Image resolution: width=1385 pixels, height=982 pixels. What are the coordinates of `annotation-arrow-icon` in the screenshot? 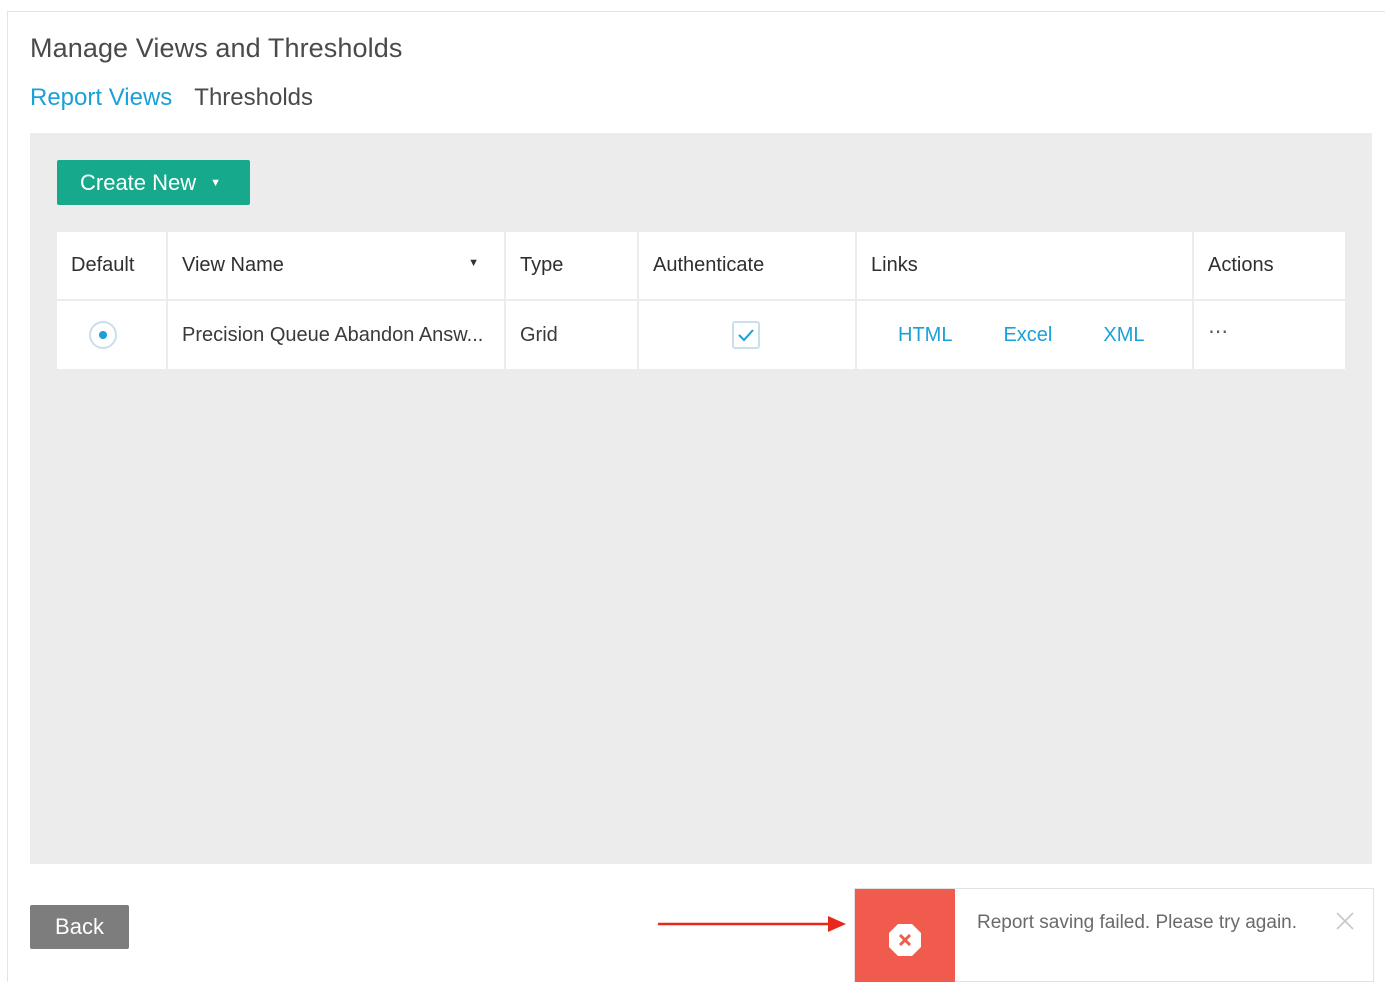 It's located at (752, 924).